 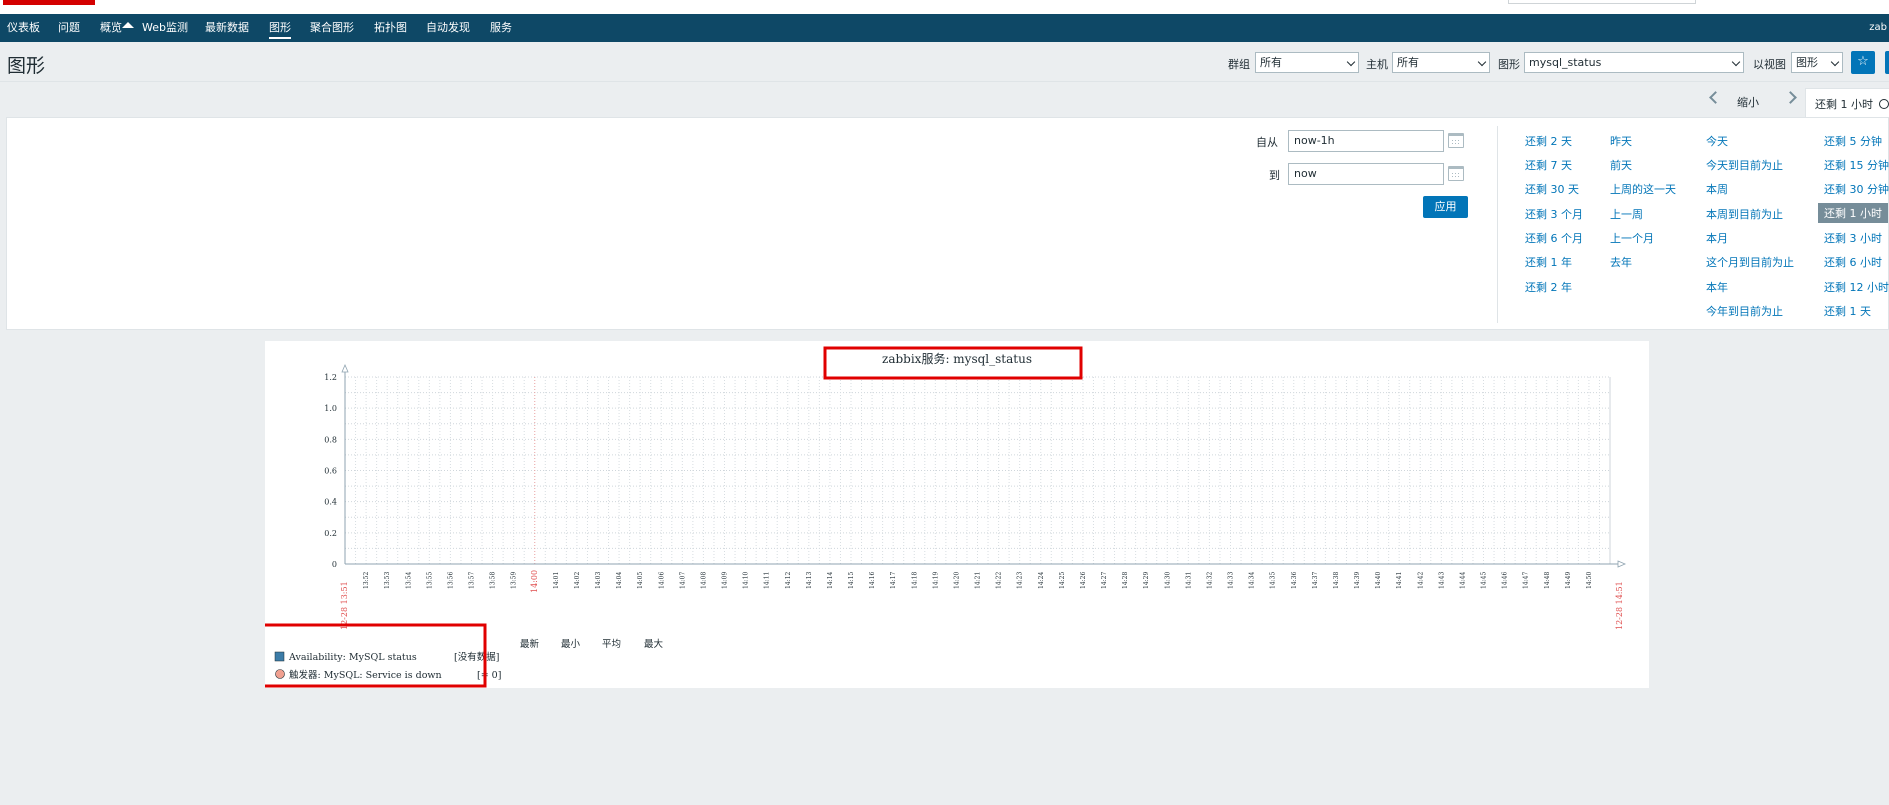 I want to click on star-icon: ☆, so click(x=1863, y=61).